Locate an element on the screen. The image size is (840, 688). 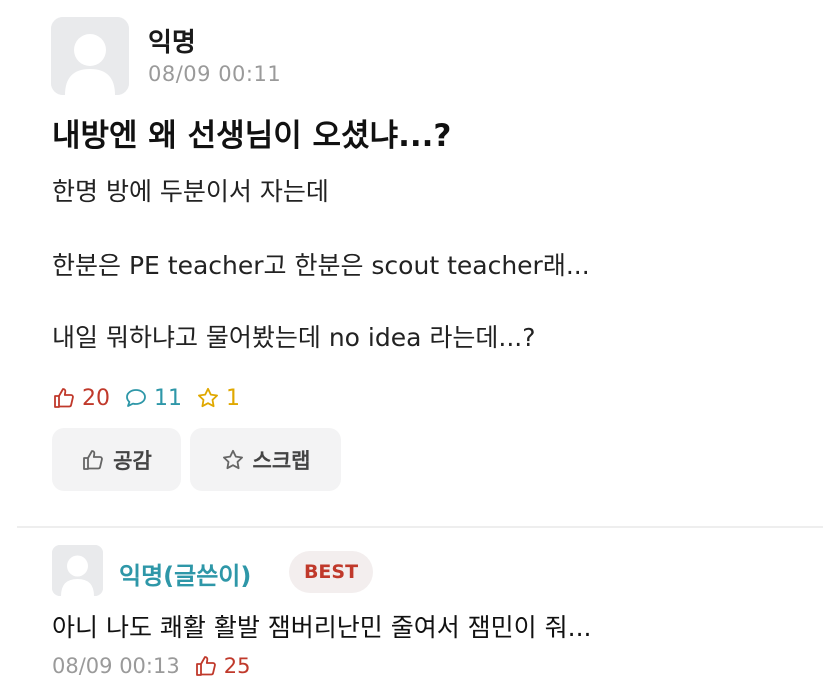
comment-like-count: 25 is located at coordinates (222, 666).